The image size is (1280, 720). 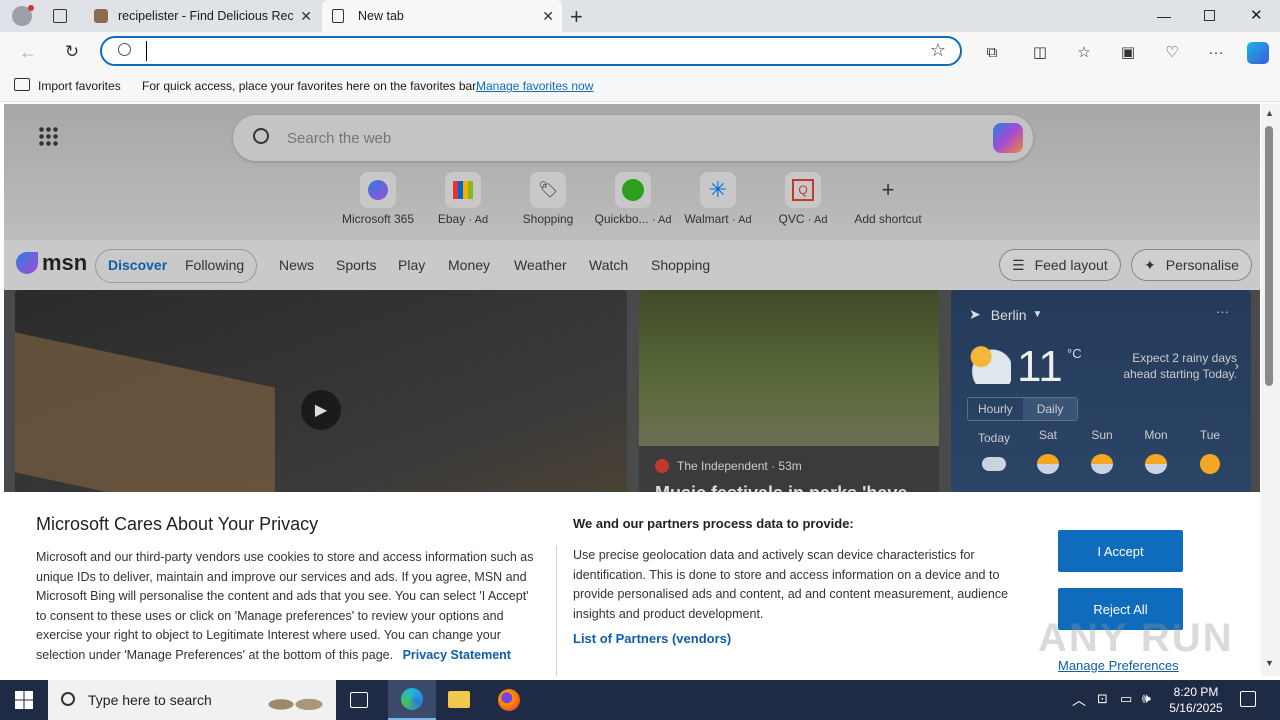 What do you see at coordinates (1048, 451) in the screenshot?
I see `day-sat: Sat` at bounding box center [1048, 451].